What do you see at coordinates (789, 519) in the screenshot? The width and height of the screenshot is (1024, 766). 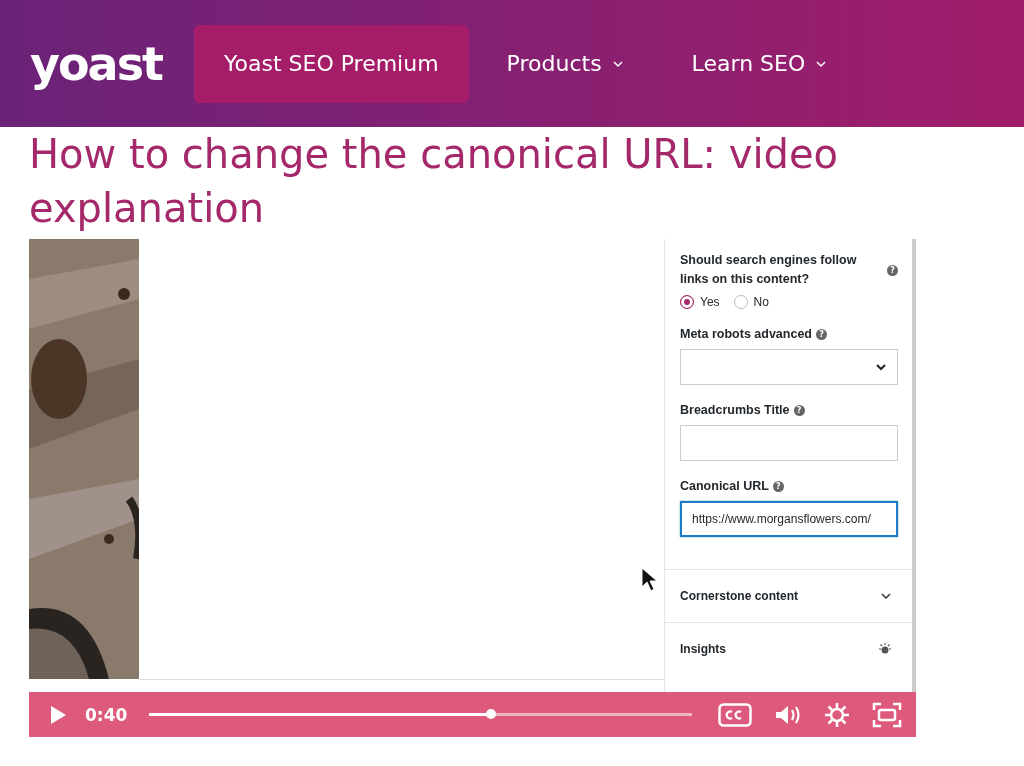 I see `input-field: https://www.morgansflowers.com/` at bounding box center [789, 519].